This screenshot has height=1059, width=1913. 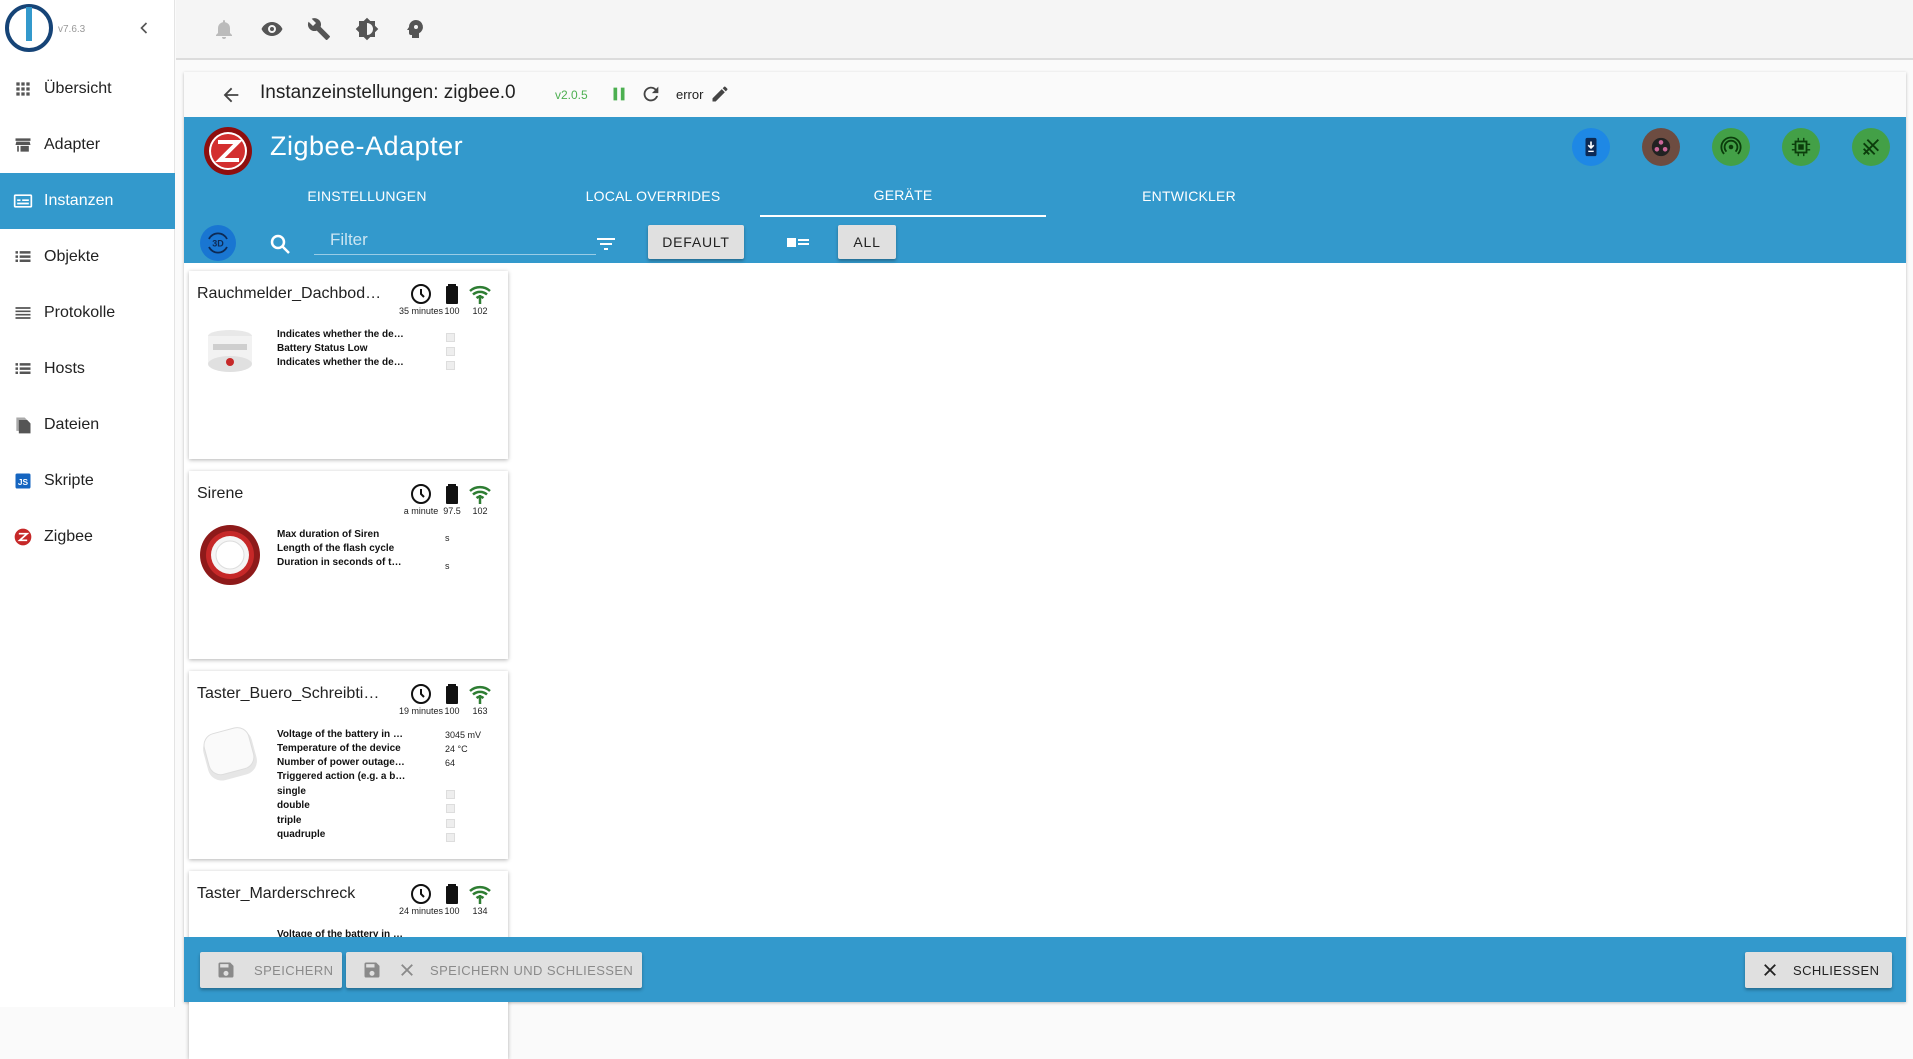 I want to click on zigbee-icon, so click(x=23, y=537).